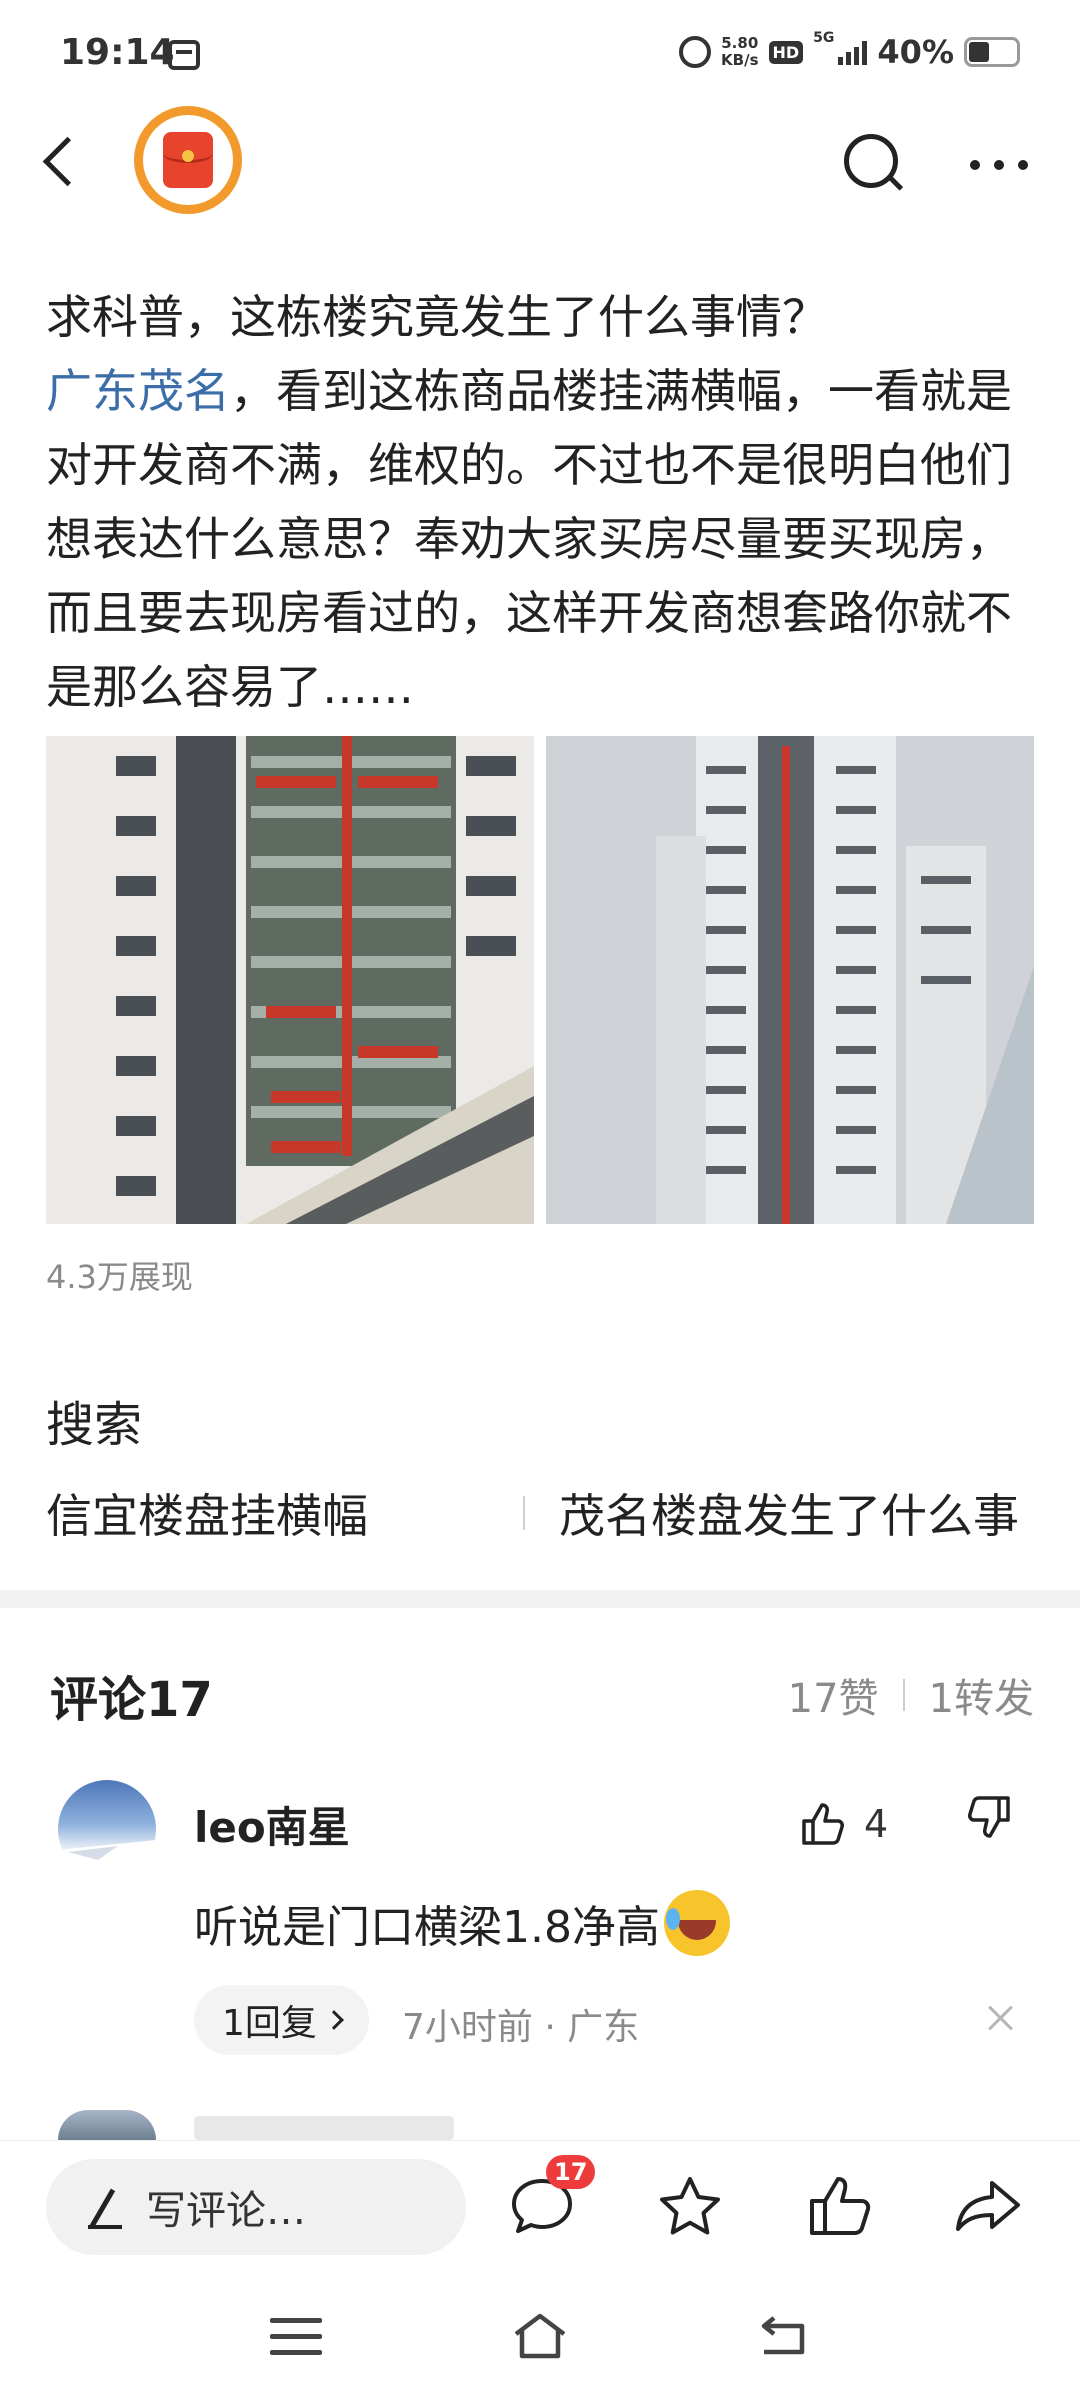  I want to click on favorite-button, so click(690, 2207).